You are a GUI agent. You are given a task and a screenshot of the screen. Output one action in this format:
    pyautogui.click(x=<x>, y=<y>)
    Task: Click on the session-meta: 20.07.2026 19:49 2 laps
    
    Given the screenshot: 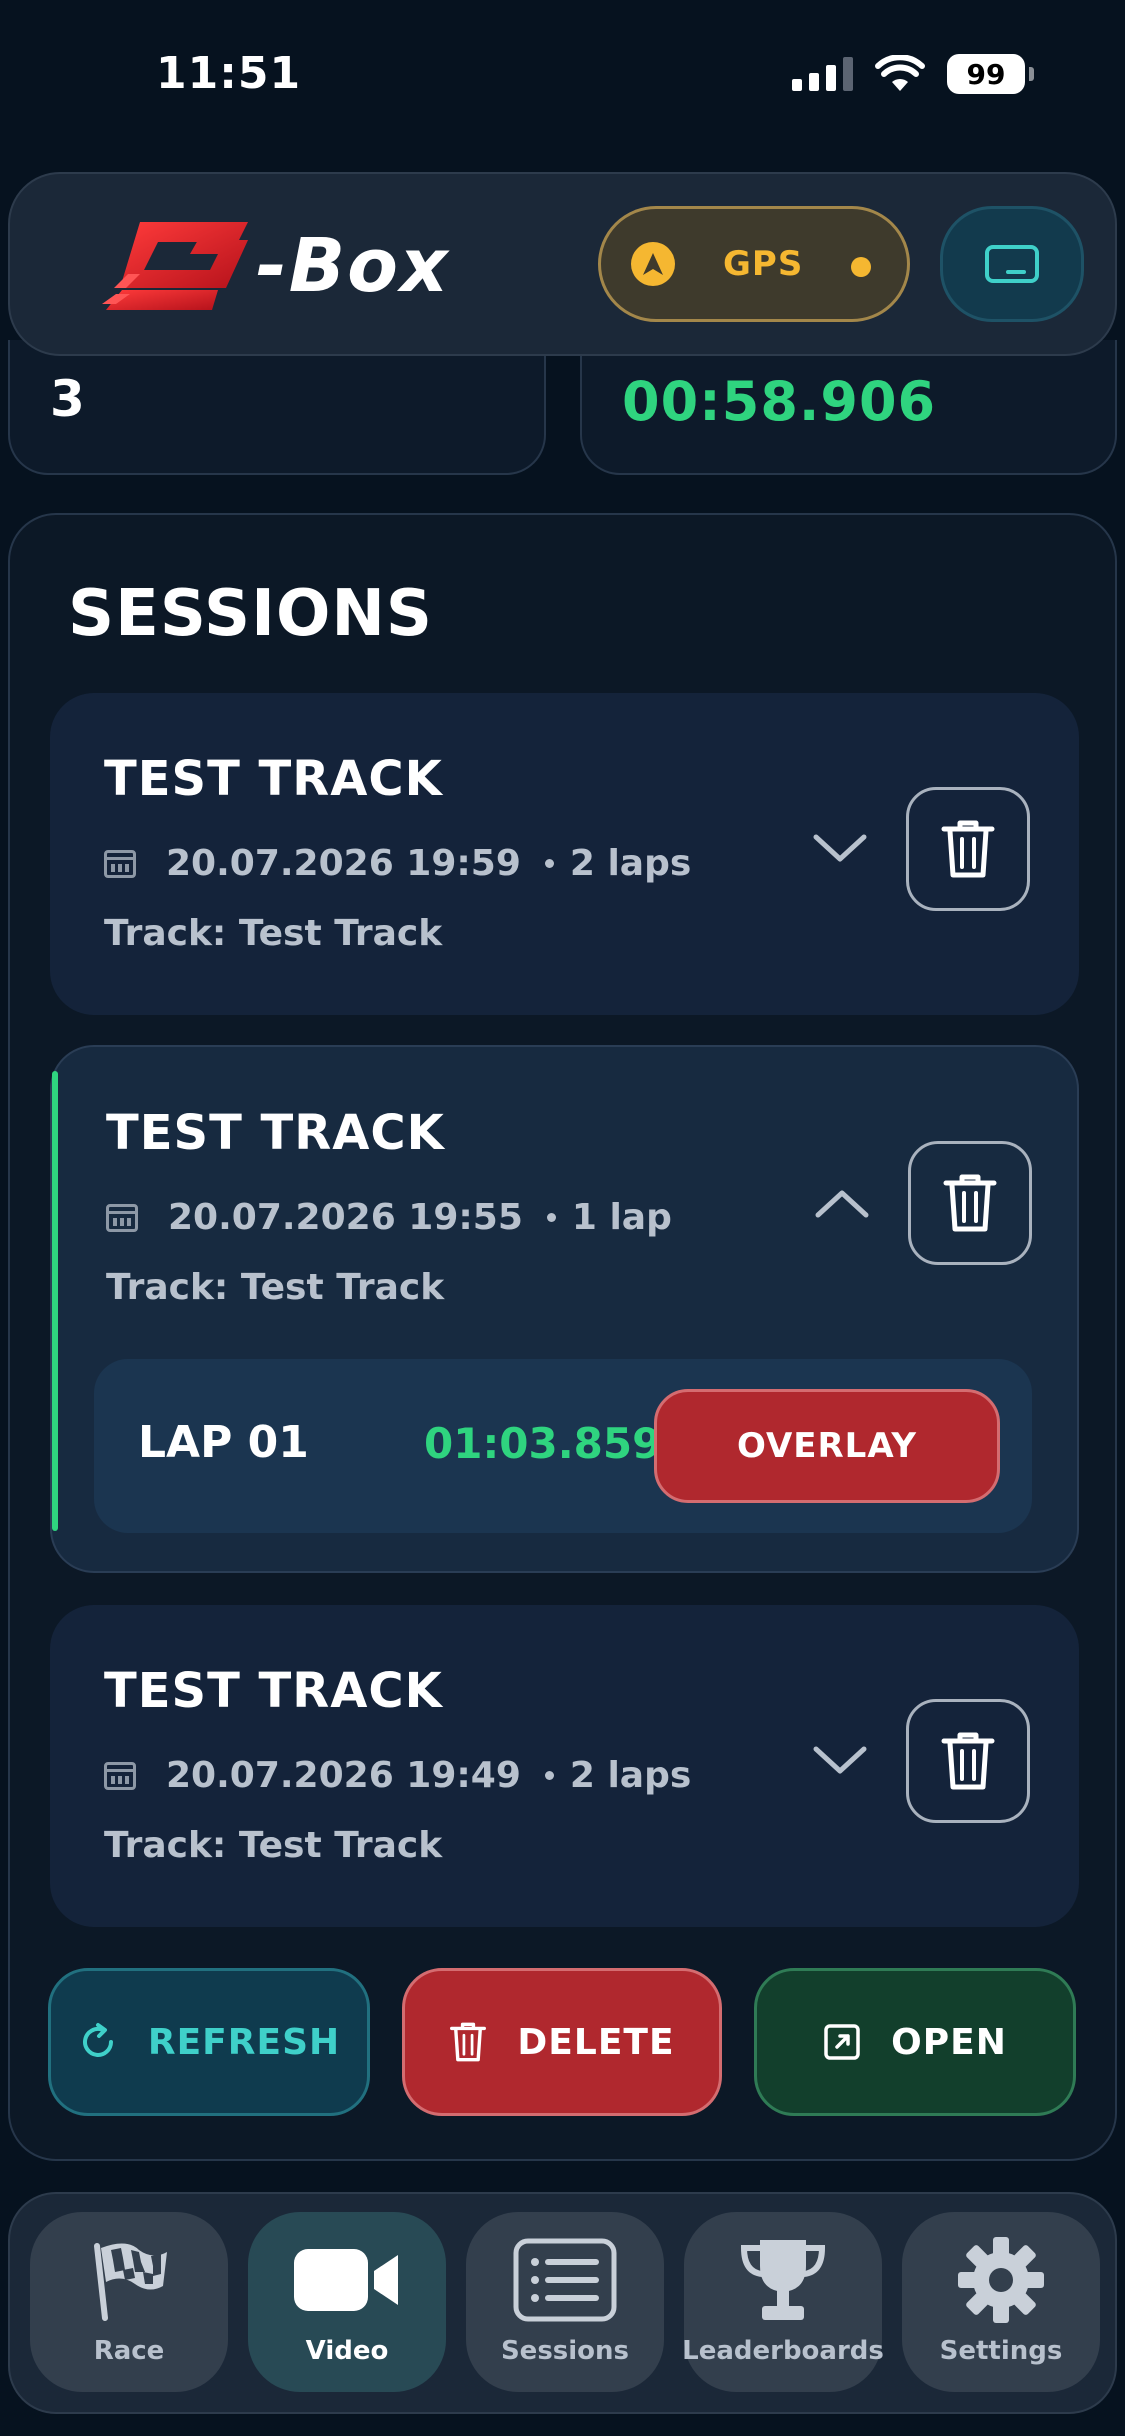 What is the action you would take?
    pyautogui.click(x=397, y=1775)
    